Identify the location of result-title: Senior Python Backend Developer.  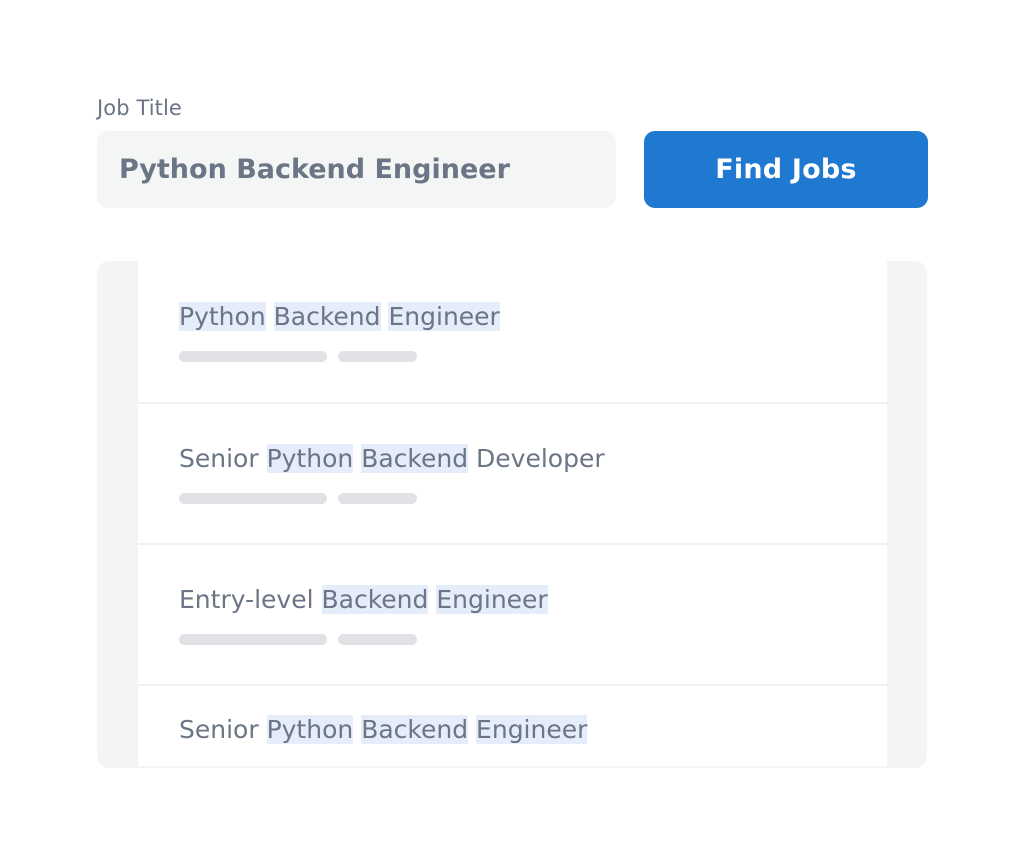
(533, 459).